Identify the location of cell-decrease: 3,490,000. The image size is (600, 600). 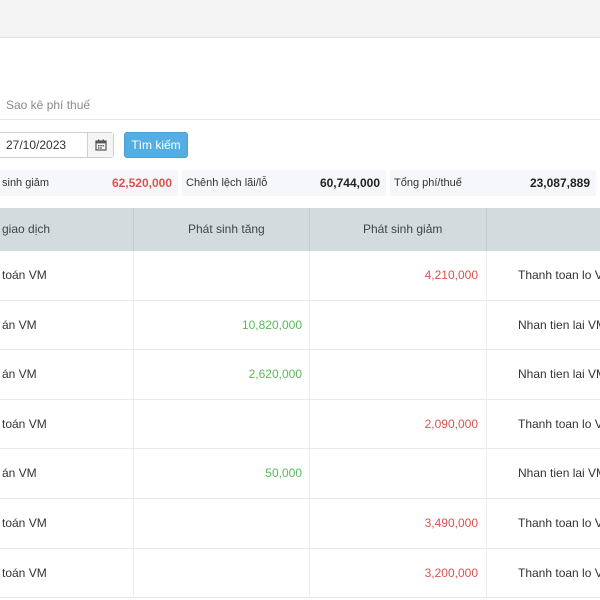
(451, 522).